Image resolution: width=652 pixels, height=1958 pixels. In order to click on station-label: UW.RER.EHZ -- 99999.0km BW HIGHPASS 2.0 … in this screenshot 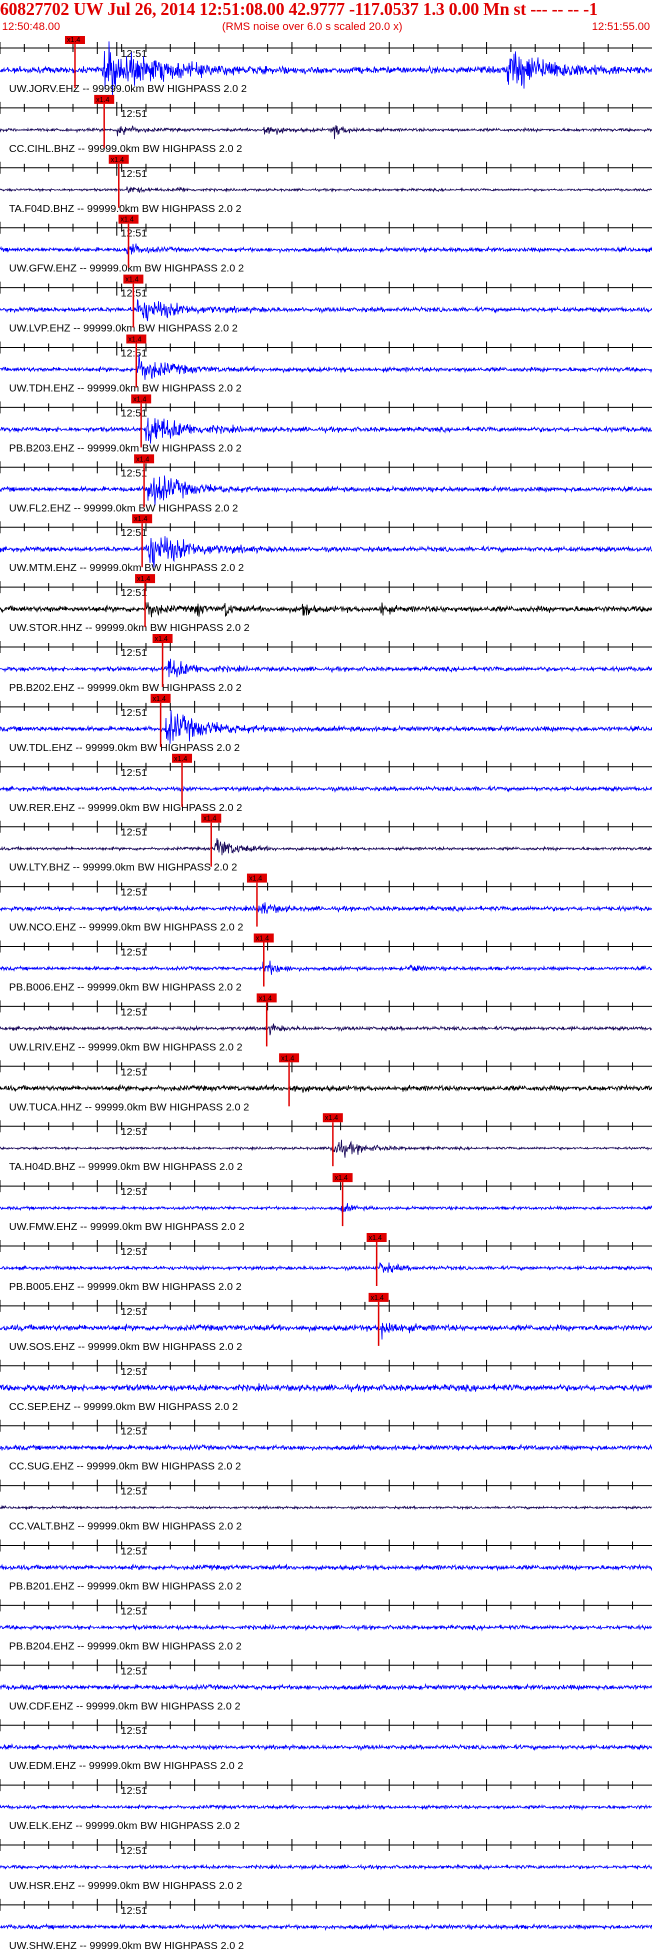, I will do `click(125, 808)`.